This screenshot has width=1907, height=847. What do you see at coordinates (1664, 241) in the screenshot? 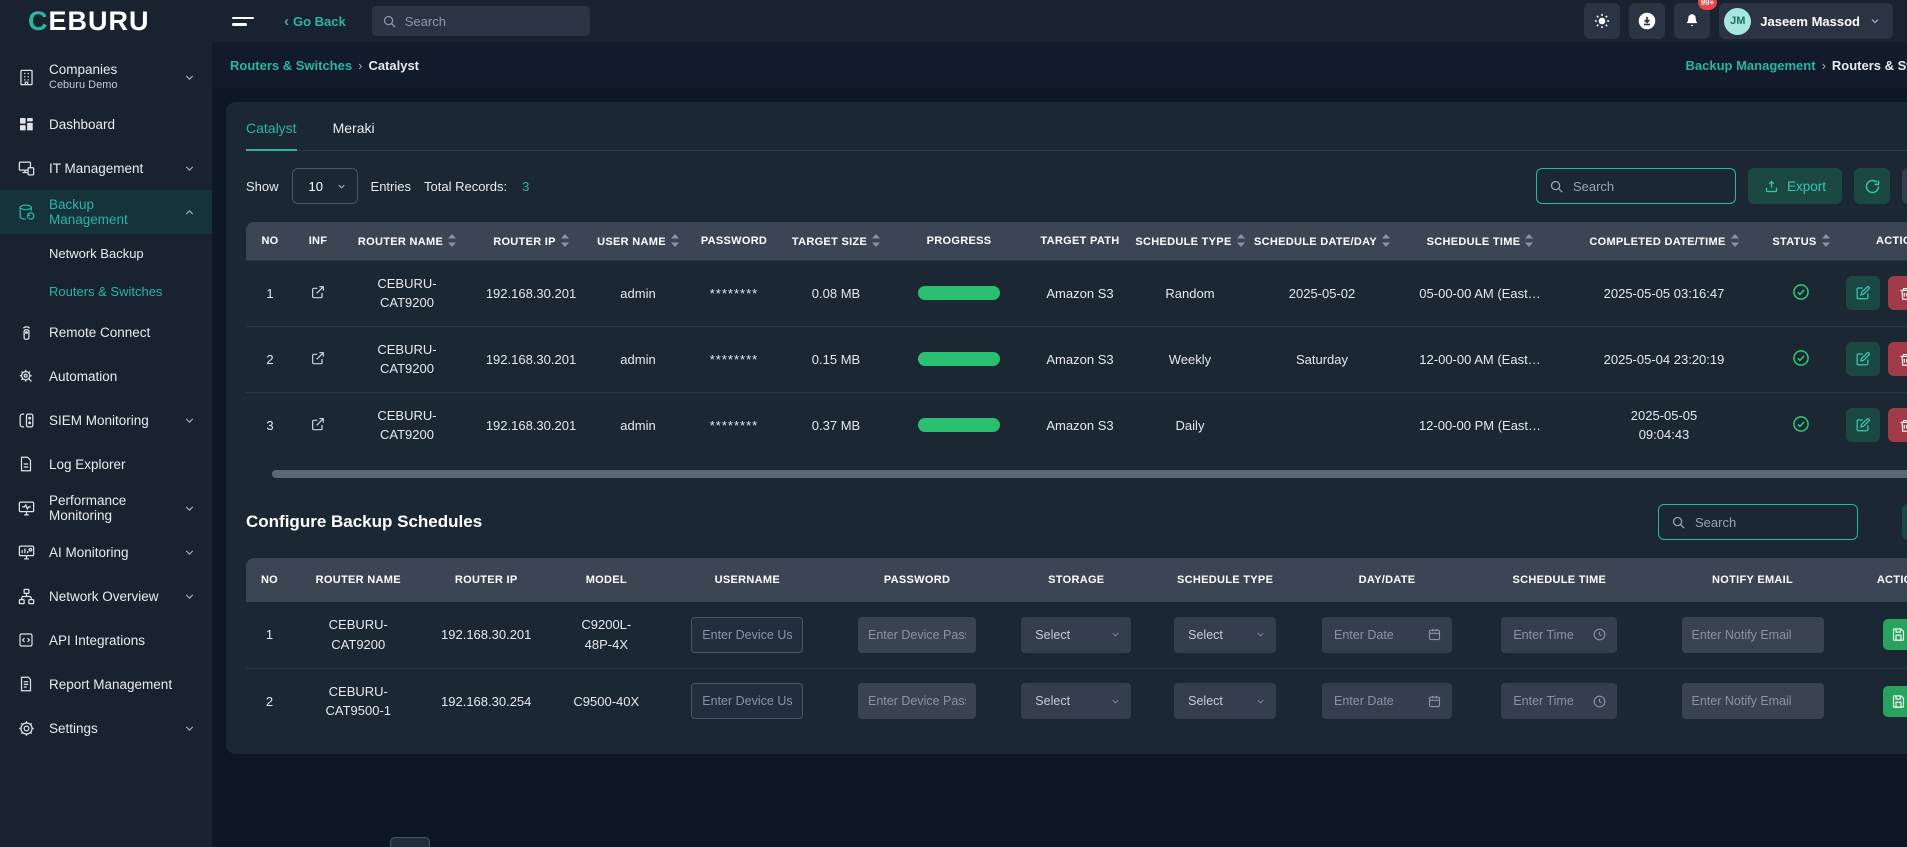
I see `col-completed: COMPLETED DATE/TIME` at bounding box center [1664, 241].